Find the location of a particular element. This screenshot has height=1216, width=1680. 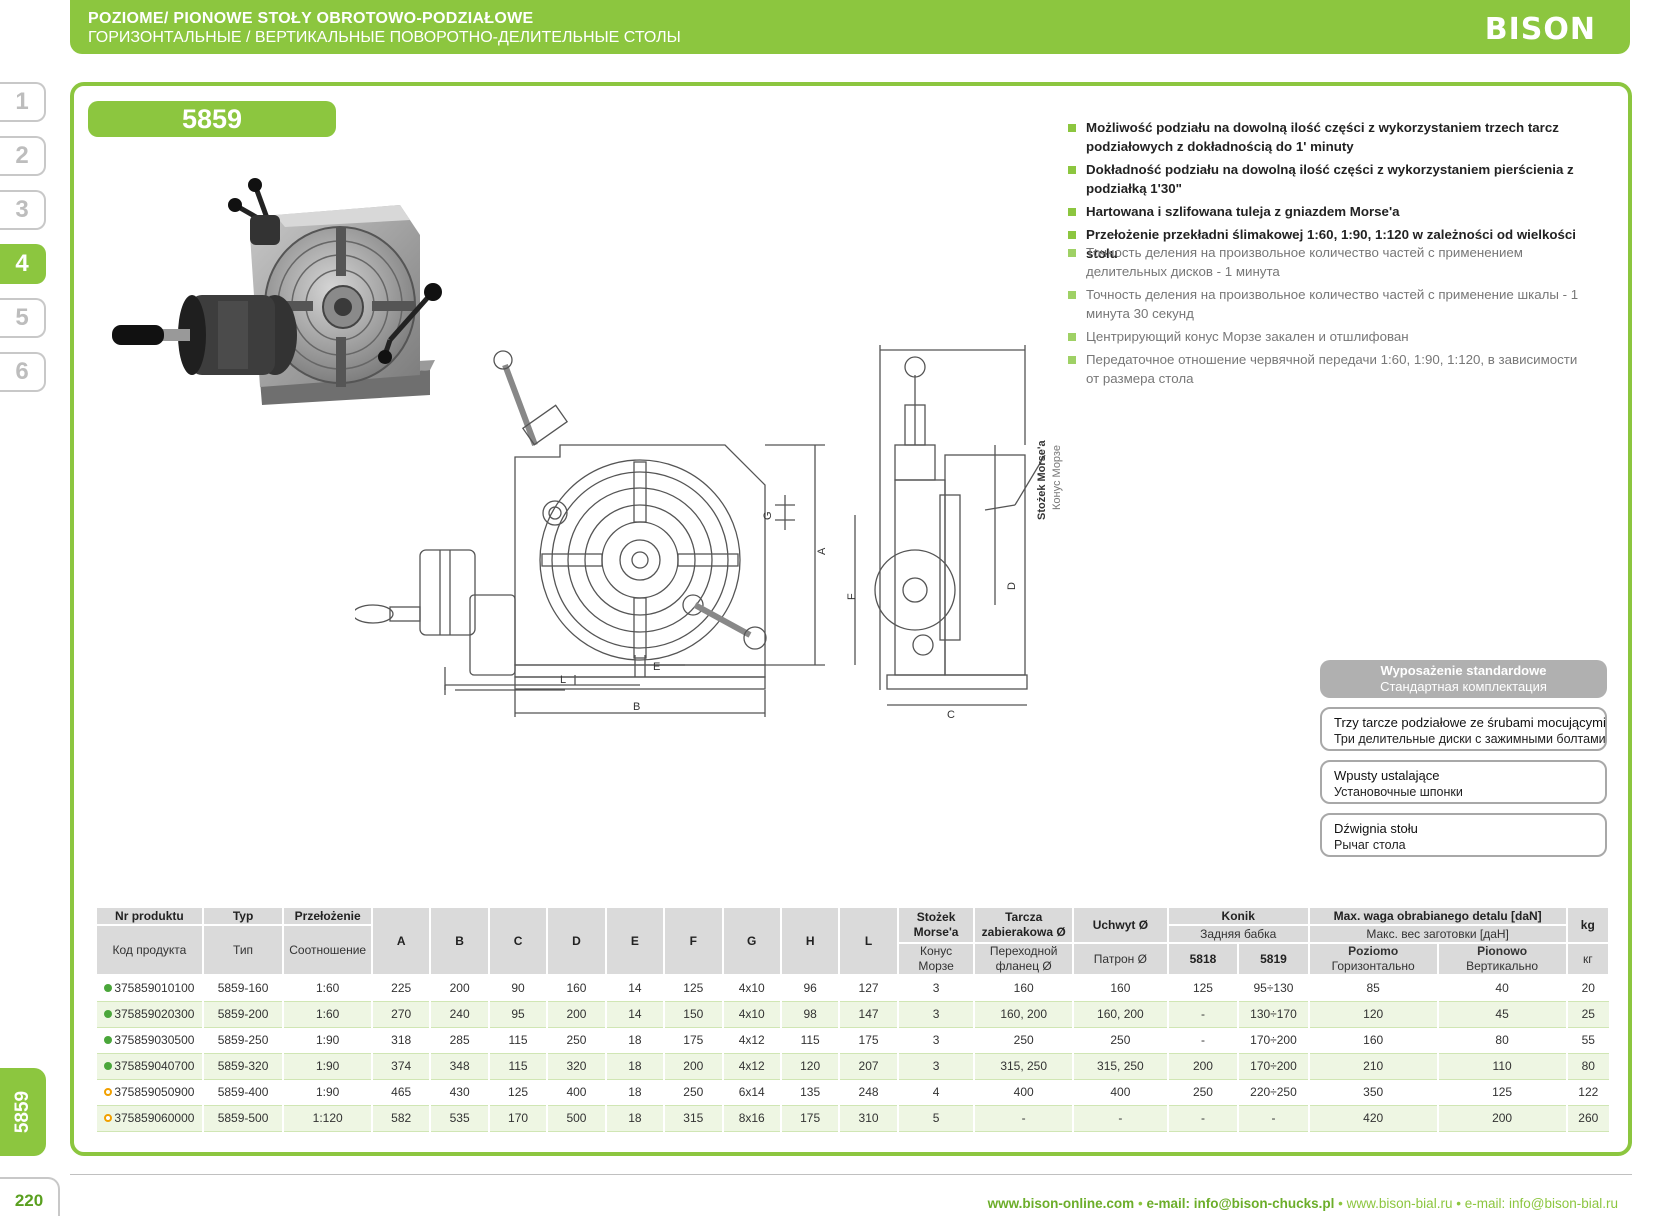

product-number-cell: 375859060000 is located at coordinates (149, 1118).